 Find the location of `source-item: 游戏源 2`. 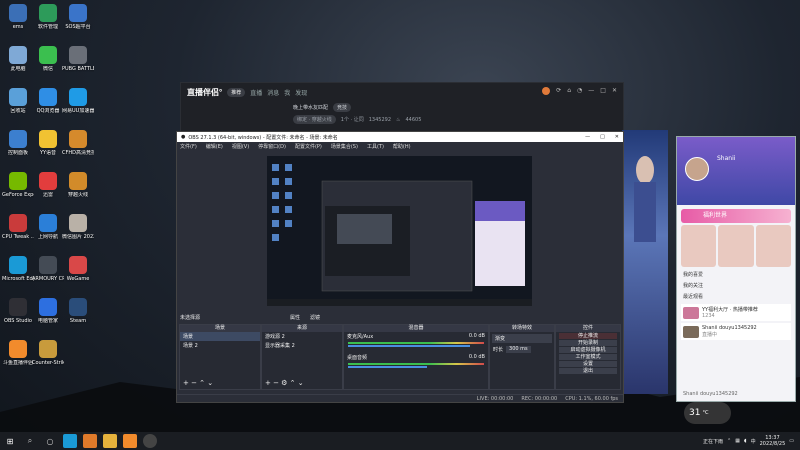

source-item: 游戏源 2 is located at coordinates (302, 336).